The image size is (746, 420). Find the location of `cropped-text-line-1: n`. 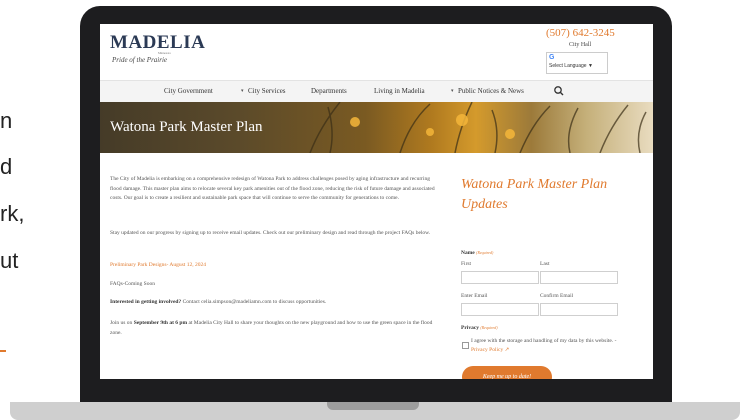

cropped-text-line-1: n is located at coordinates (6, 120).